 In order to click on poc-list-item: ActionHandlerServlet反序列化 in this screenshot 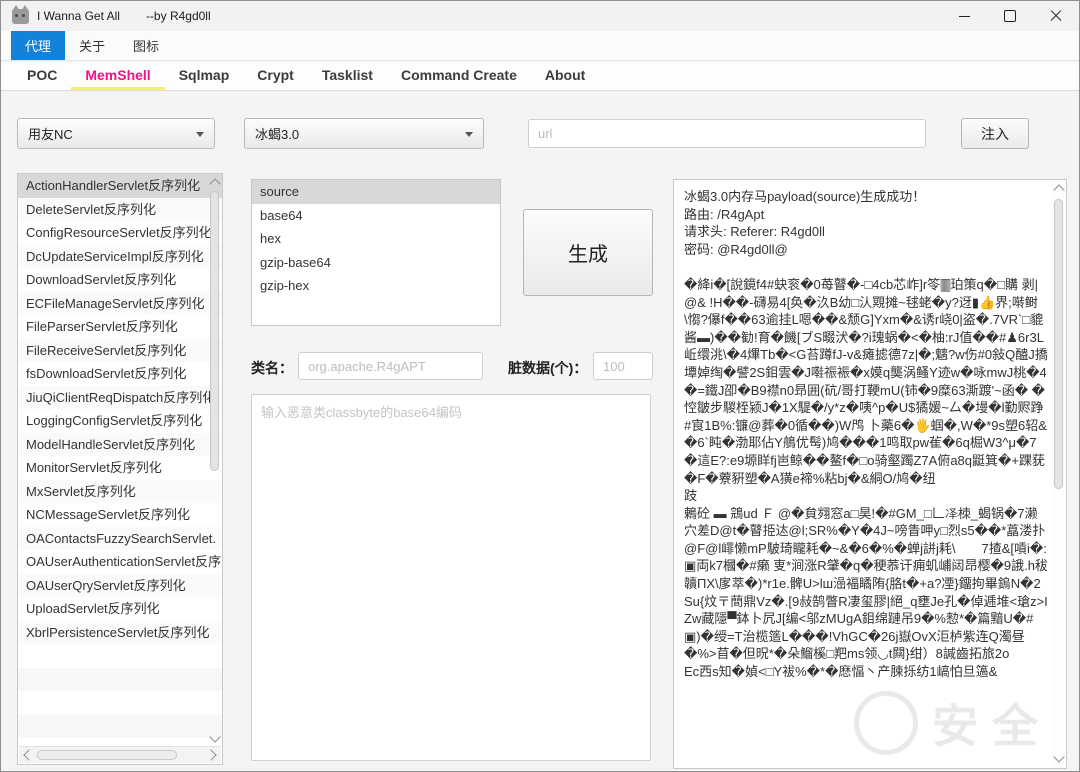, I will do `click(120, 186)`.